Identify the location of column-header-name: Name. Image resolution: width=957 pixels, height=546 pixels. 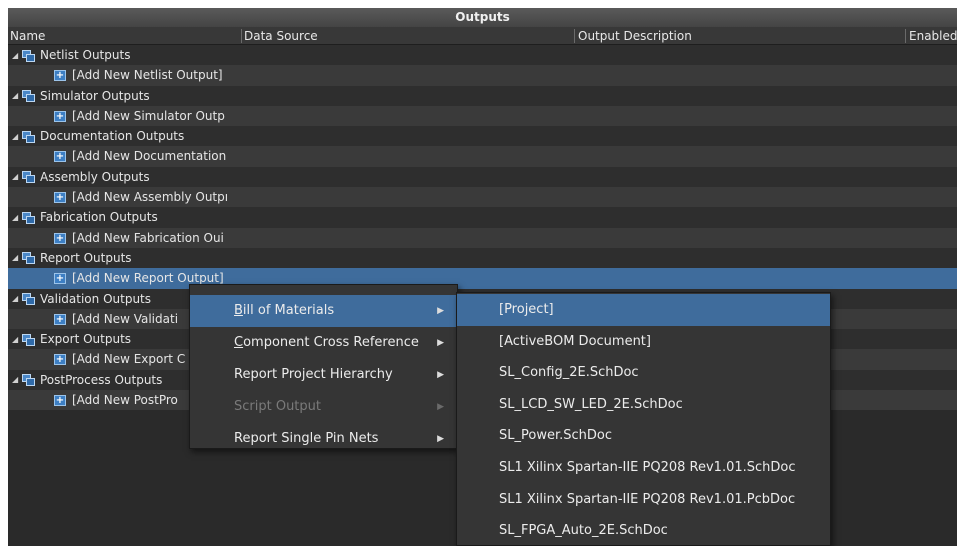
(124, 36).